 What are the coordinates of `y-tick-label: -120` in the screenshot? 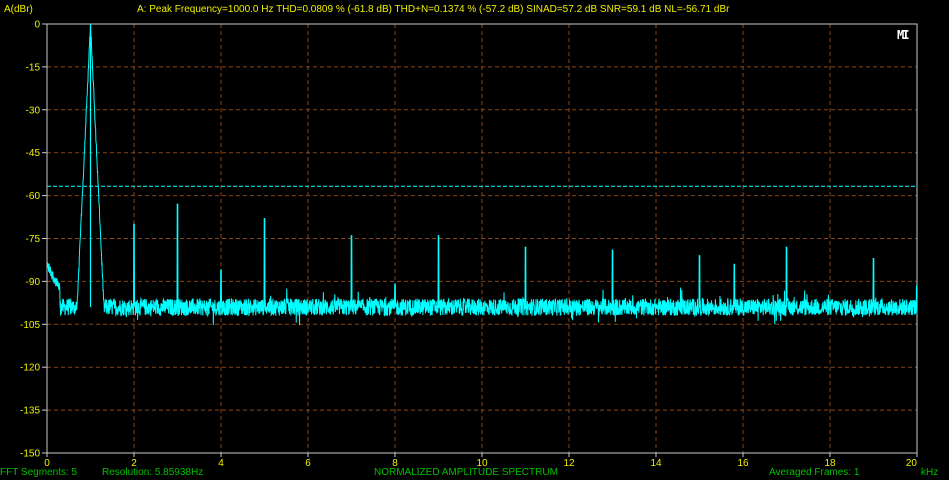 It's located at (30, 368).